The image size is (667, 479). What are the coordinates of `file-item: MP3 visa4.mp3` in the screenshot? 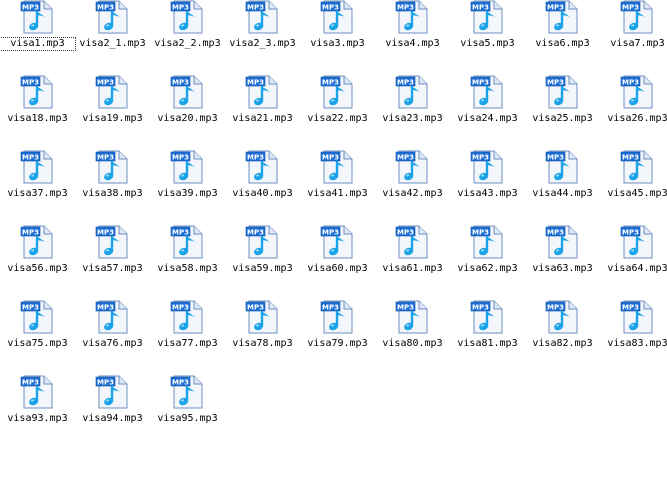 It's located at (412, 37).